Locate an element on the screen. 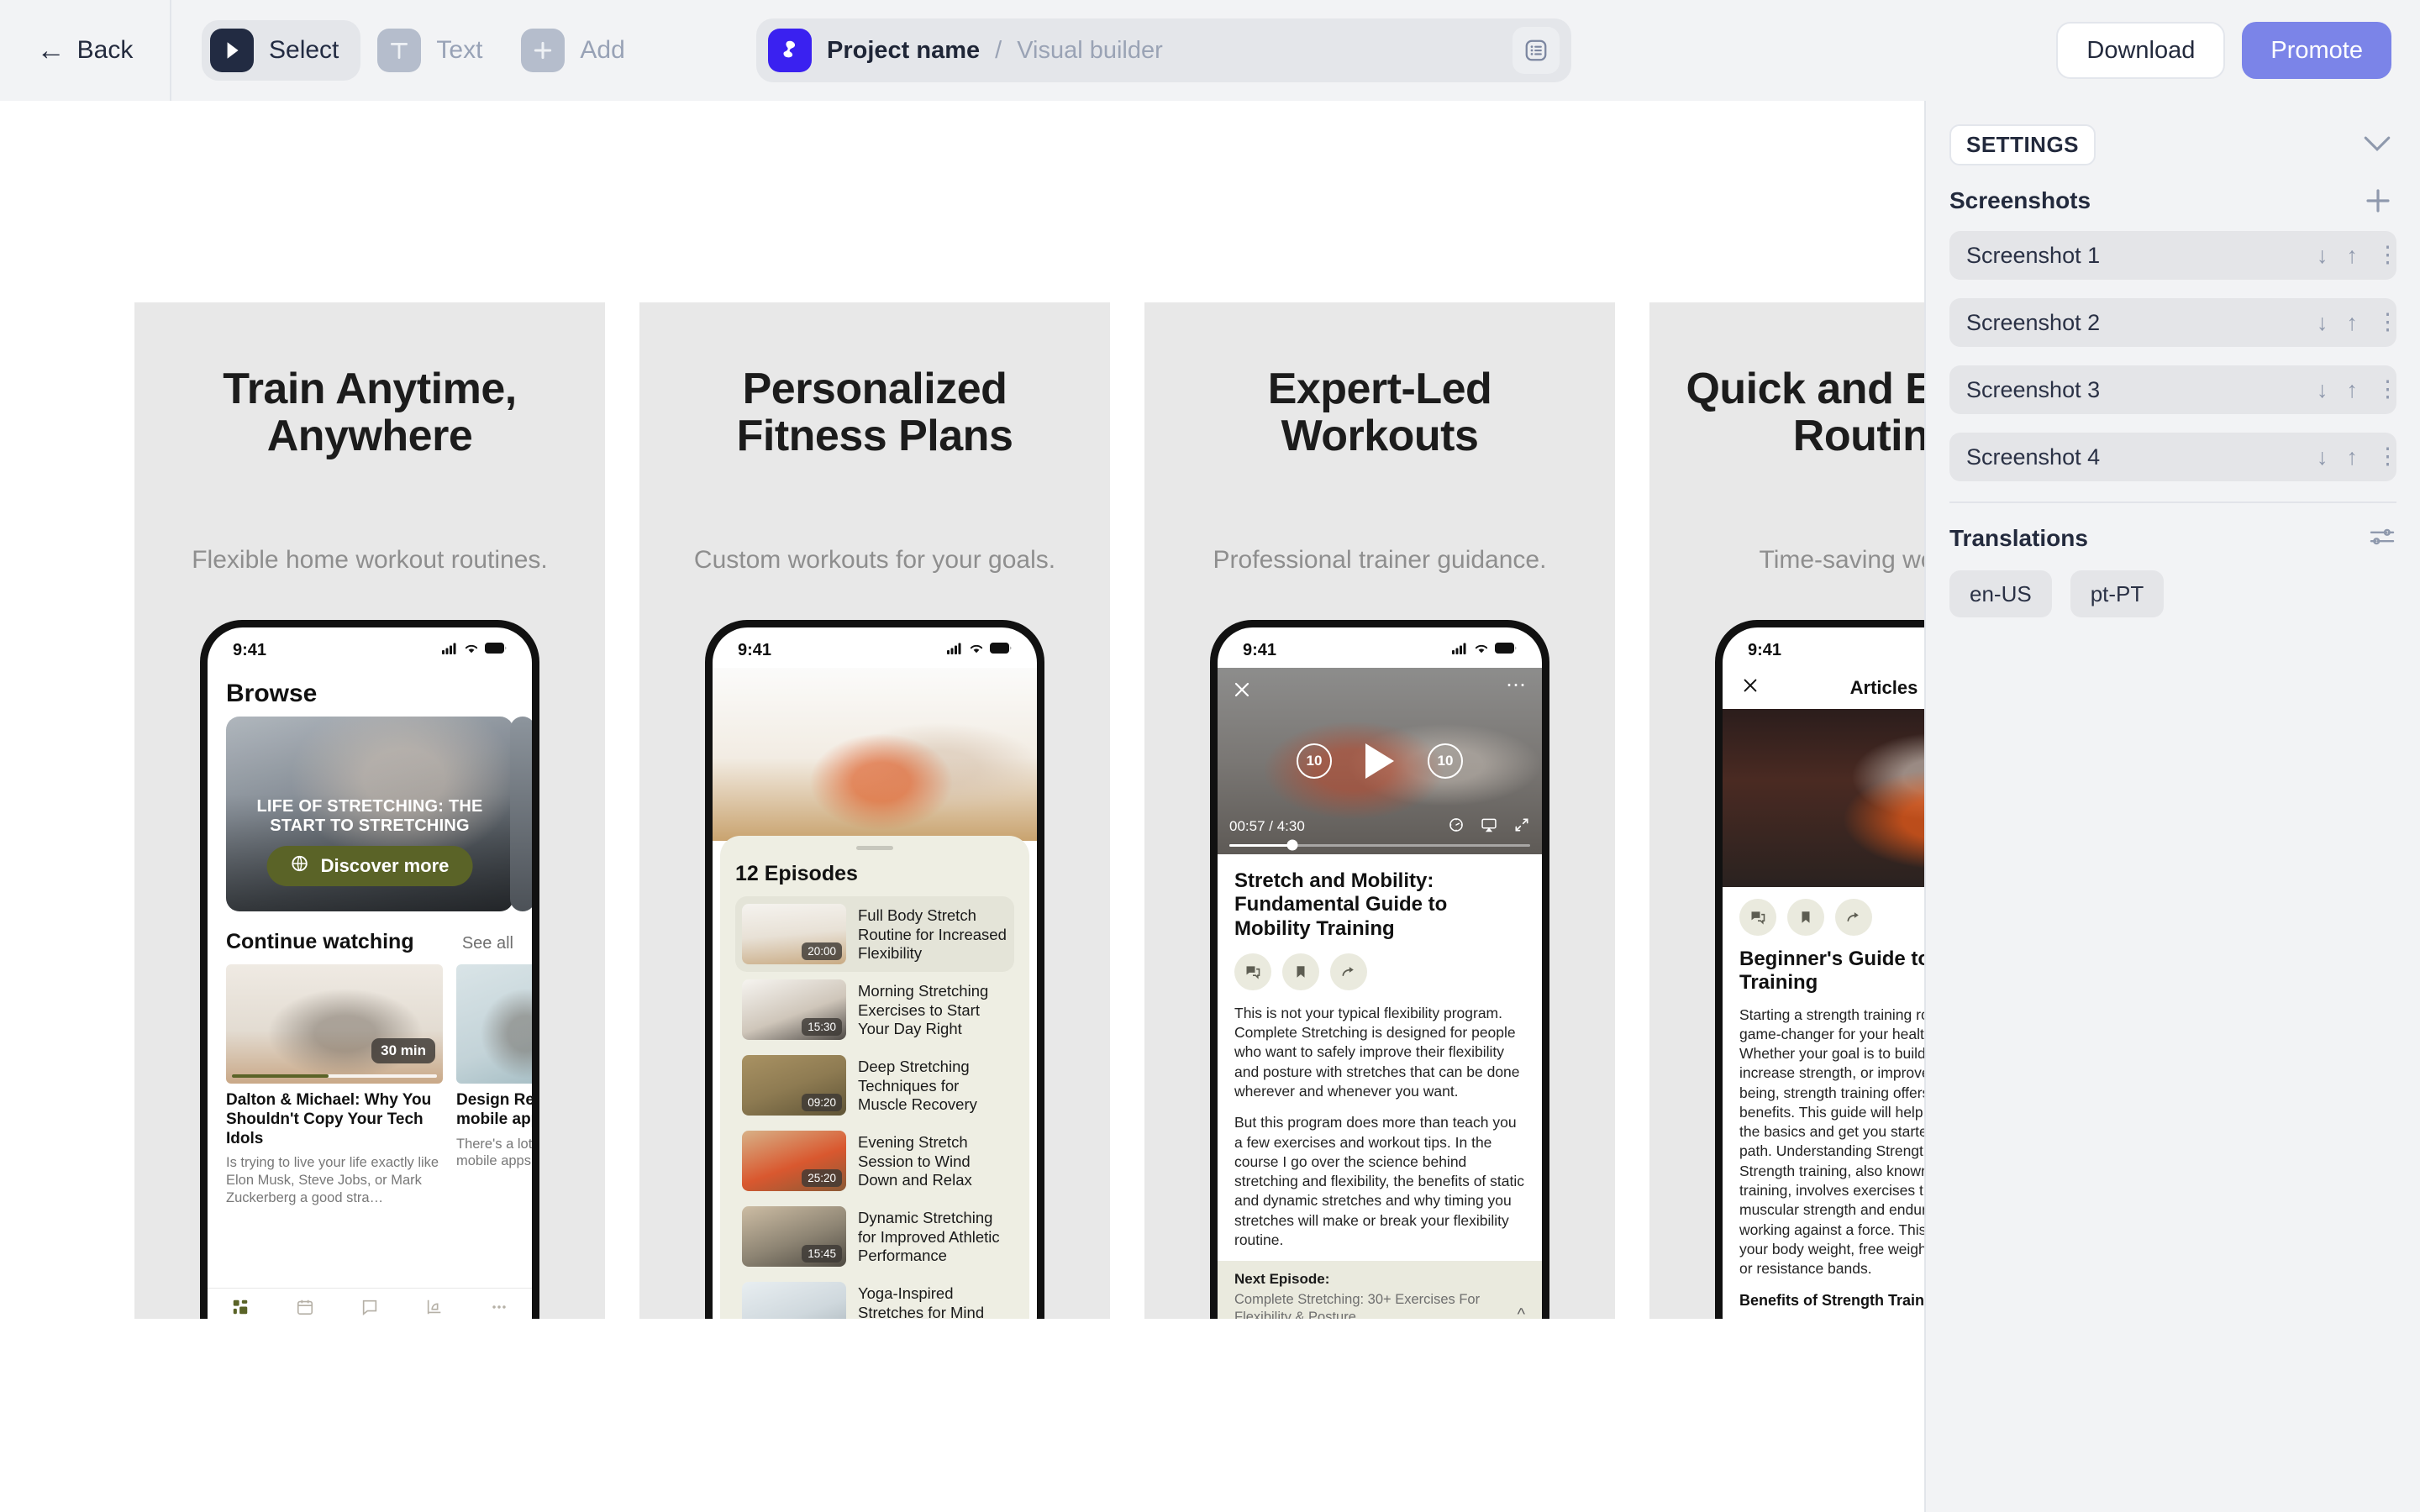 Image resolution: width=2420 pixels, height=1512 pixels. episode-thumbnail: 20:00 is located at coordinates (794, 934).